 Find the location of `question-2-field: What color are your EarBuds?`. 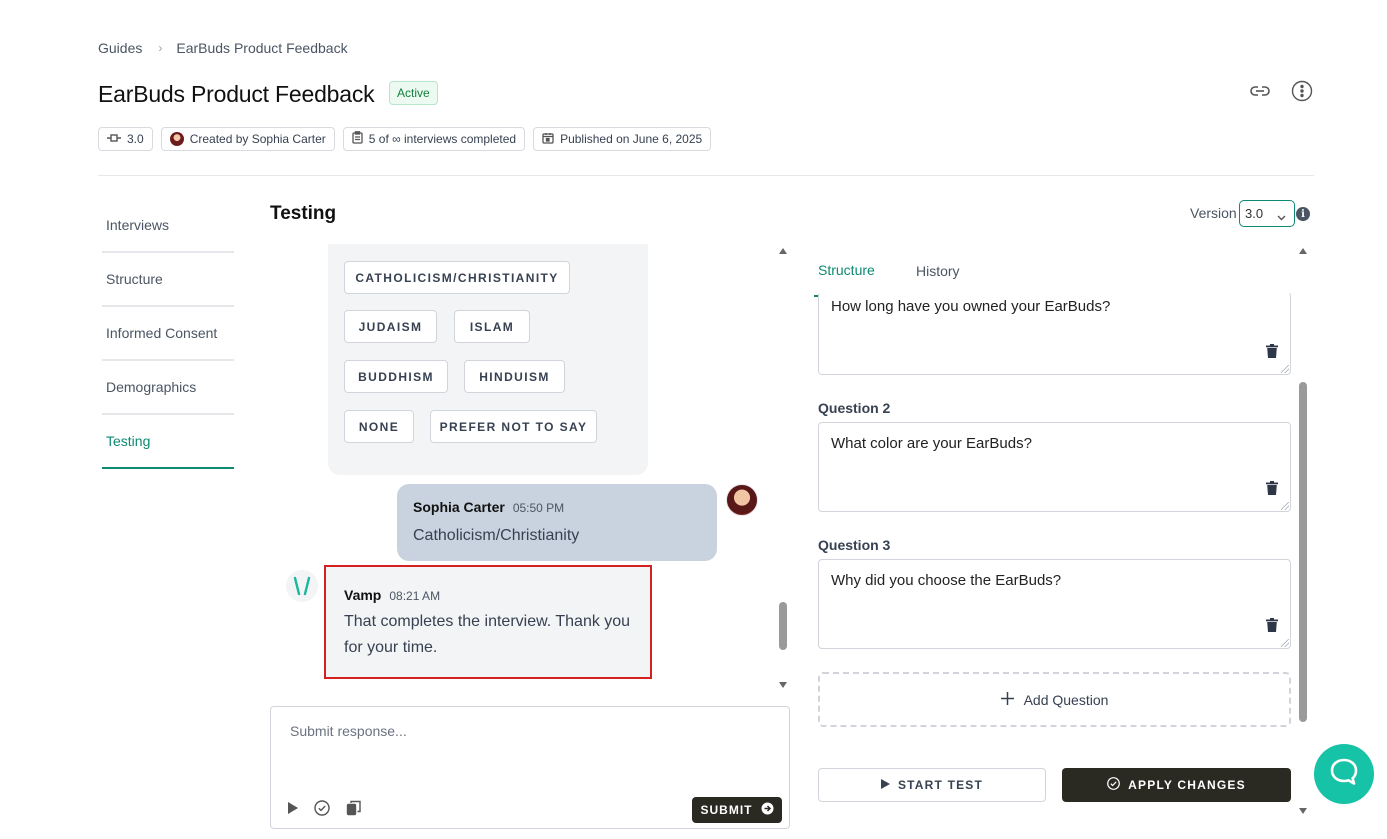

question-2-field: What color are your EarBuds? is located at coordinates (1054, 467).